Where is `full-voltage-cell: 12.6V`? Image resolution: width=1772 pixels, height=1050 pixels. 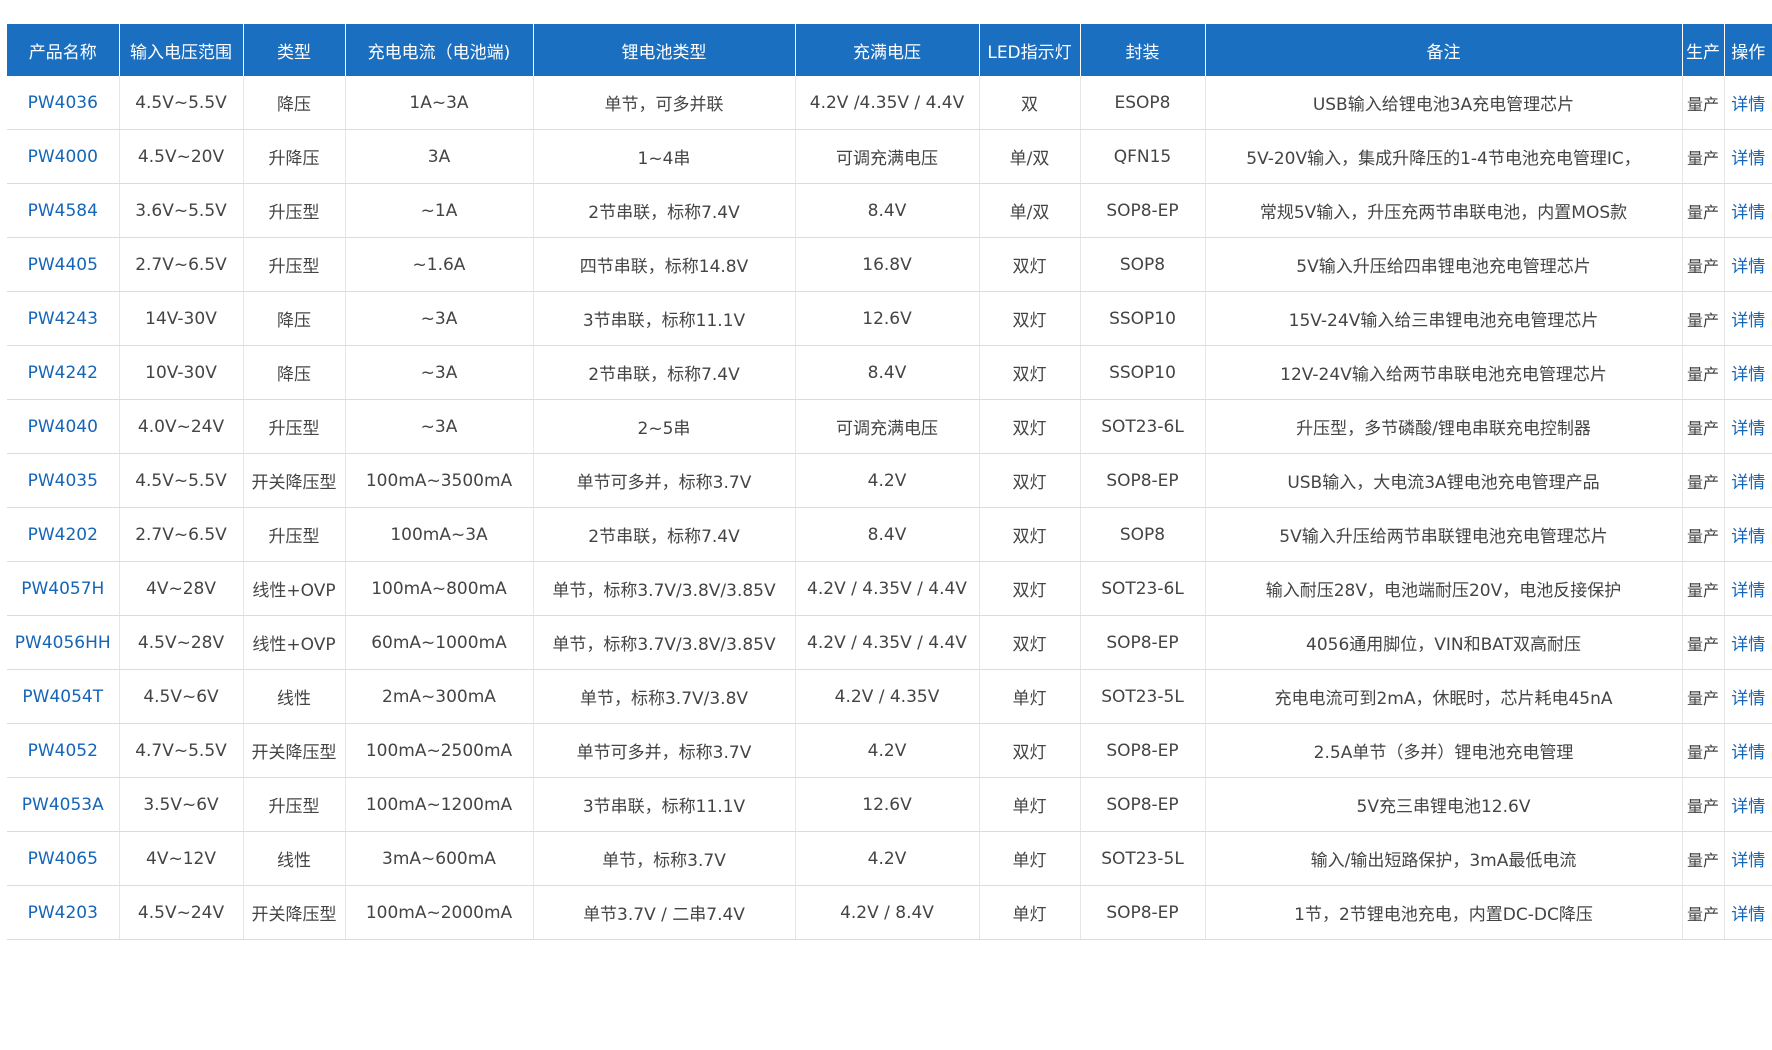 full-voltage-cell: 12.6V is located at coordinates (887, 318).